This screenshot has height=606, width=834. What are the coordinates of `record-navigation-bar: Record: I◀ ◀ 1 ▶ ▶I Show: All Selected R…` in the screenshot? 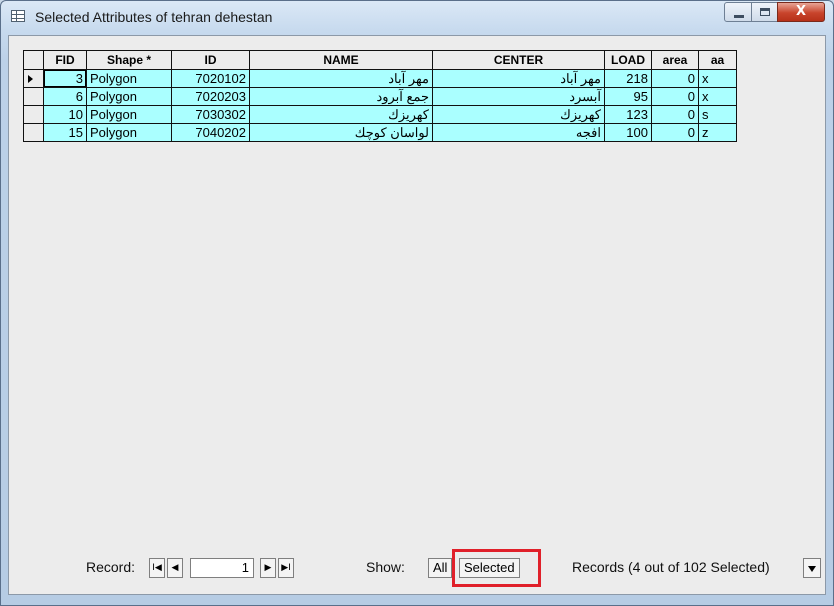 It's located at (417, 567).